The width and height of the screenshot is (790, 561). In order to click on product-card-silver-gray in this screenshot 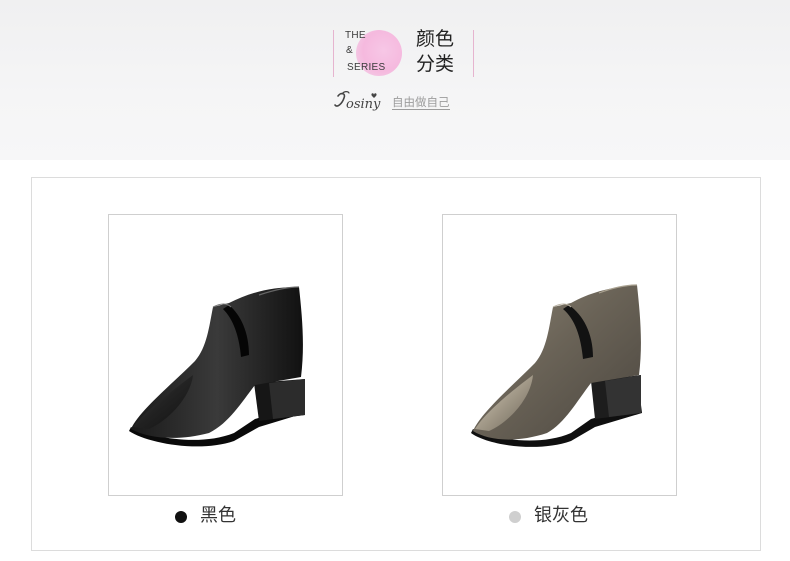, I will do `click(559, 355)`.